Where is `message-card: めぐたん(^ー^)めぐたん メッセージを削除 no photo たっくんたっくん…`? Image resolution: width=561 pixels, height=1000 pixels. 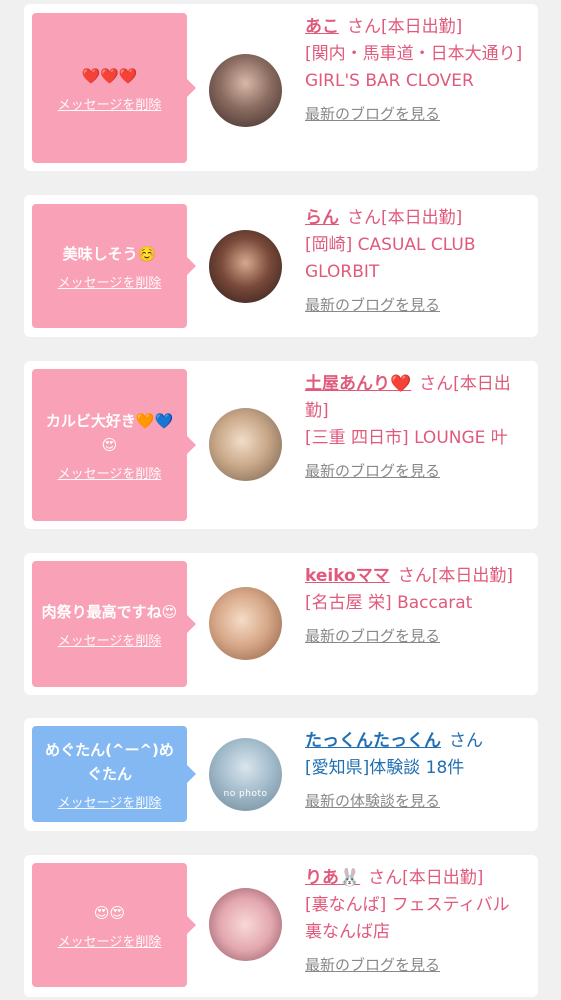 message-card: めぐたん(^ー^)めぐたん メッセージを削除 no photo たっくんたっくん… is located at coordinates (281, 774).